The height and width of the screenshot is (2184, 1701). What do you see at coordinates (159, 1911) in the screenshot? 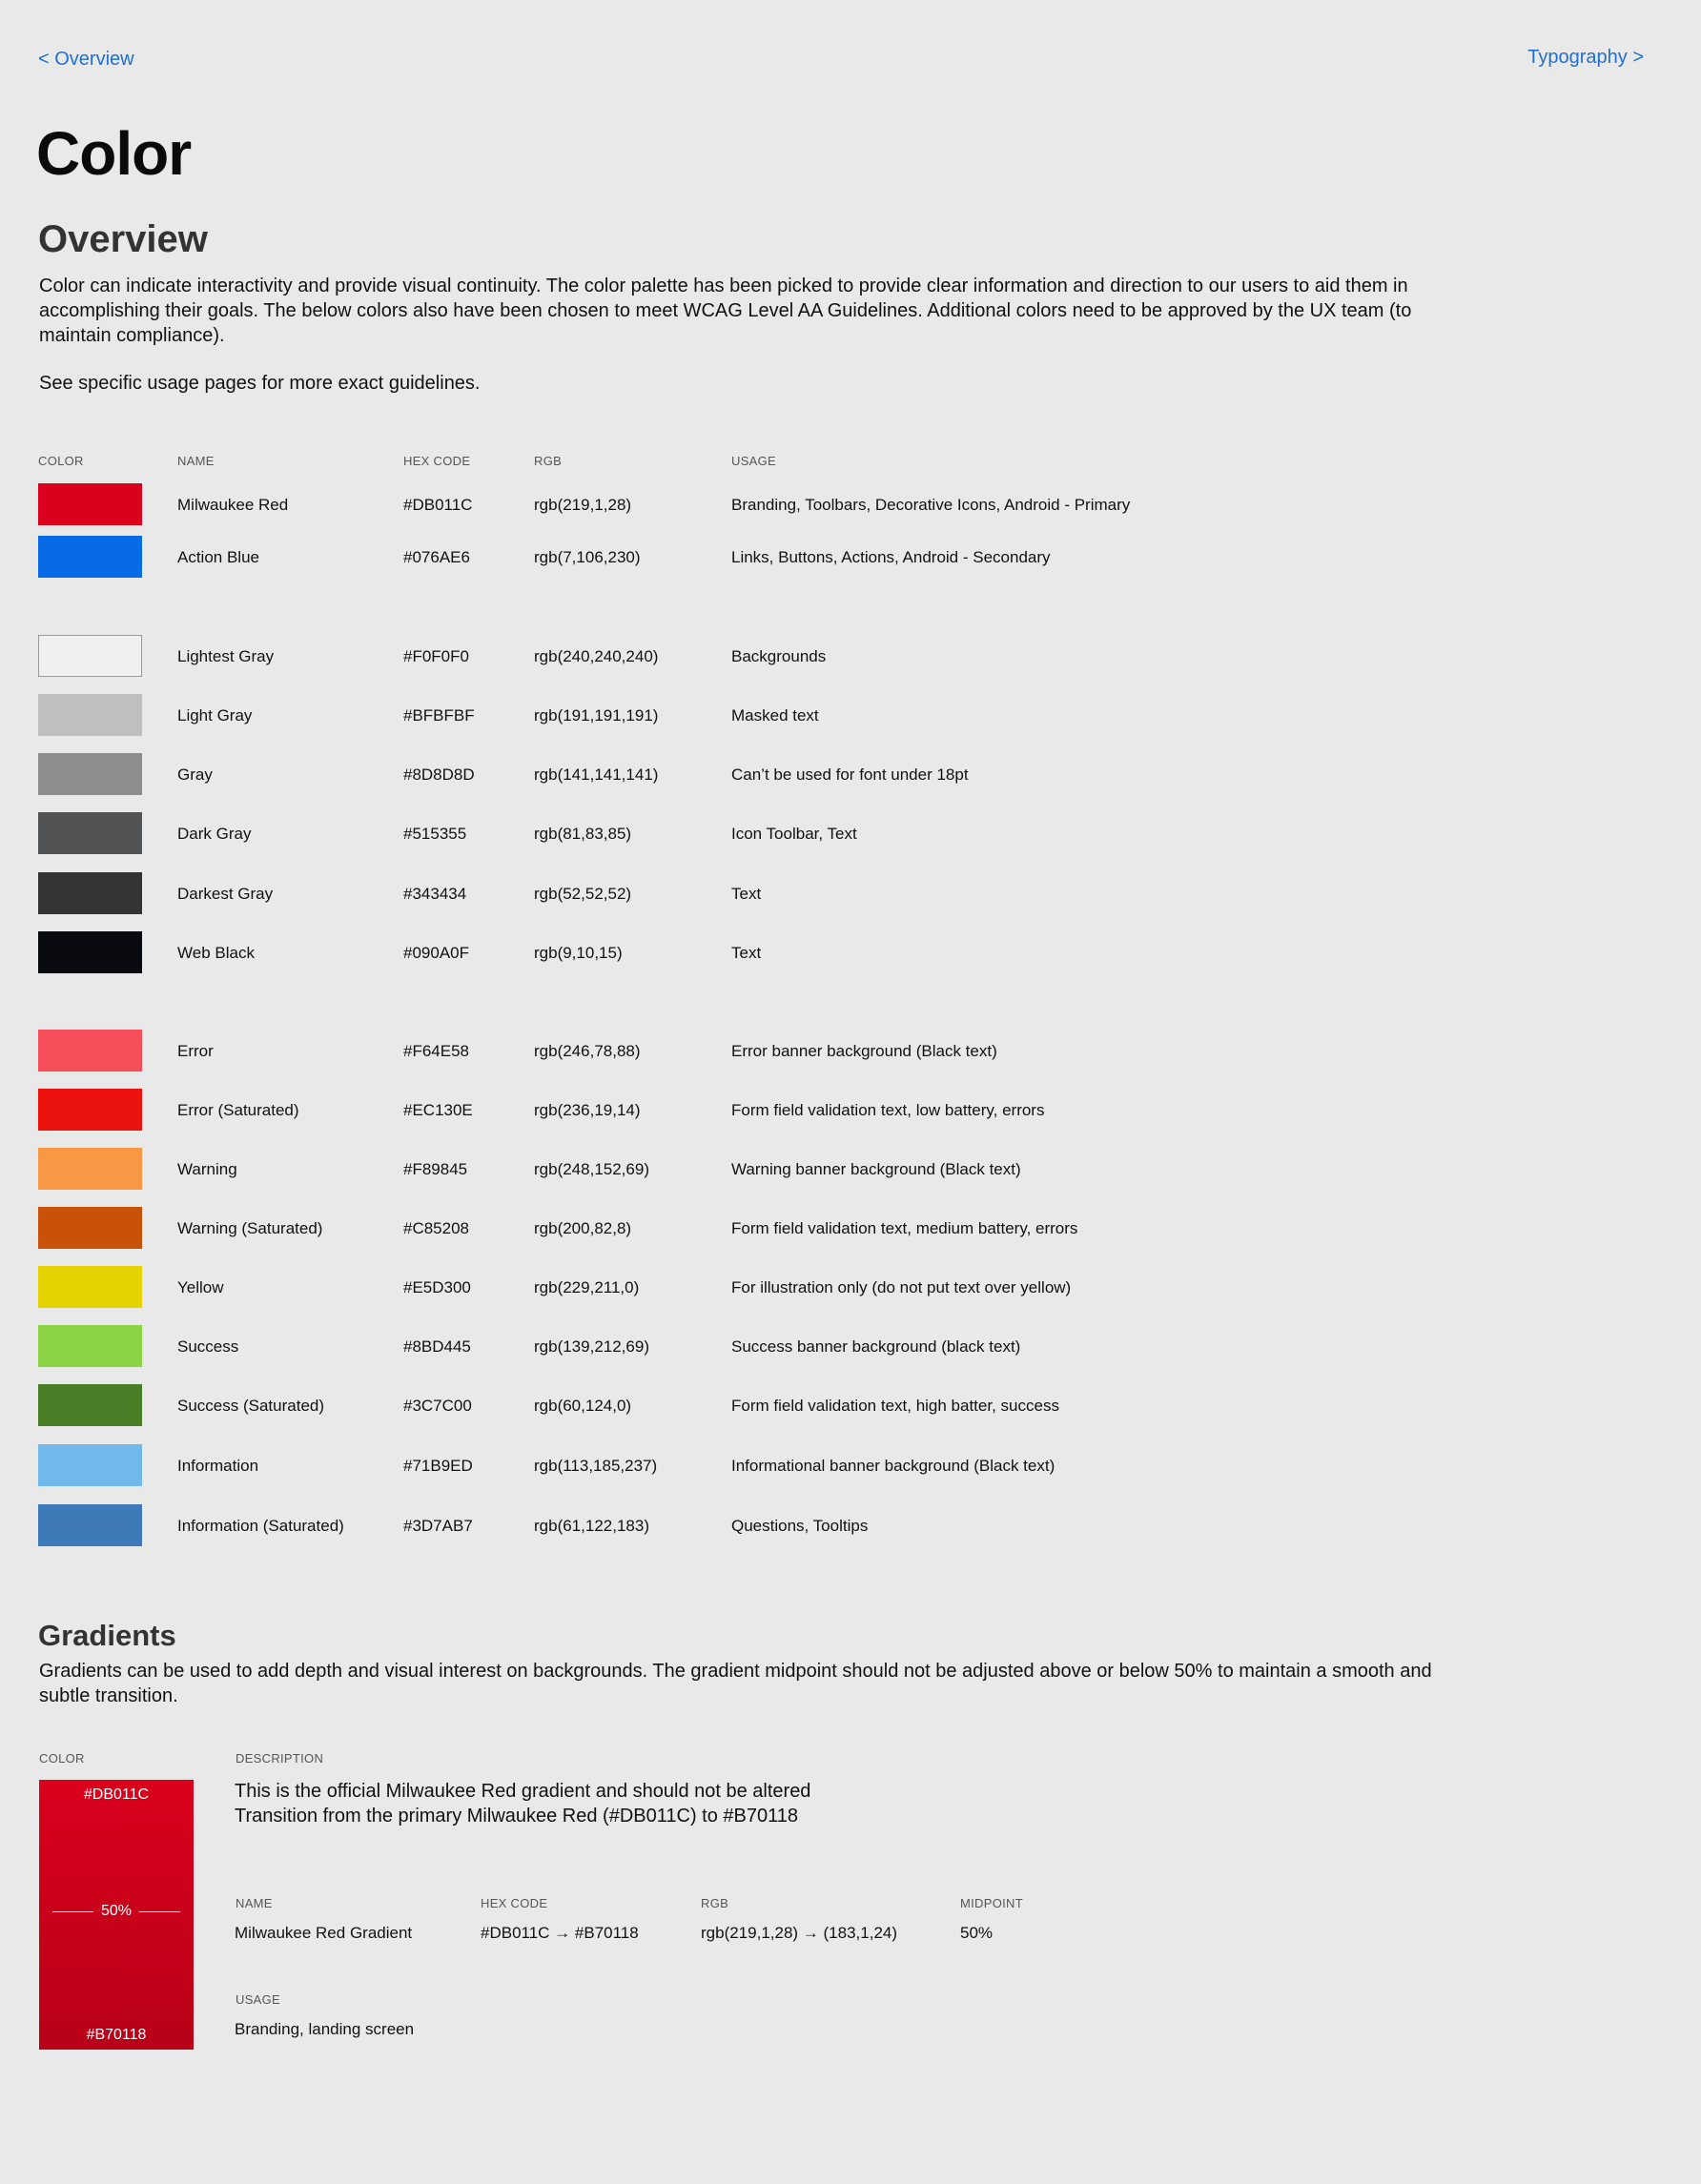
I see `midpoint-line-right` at bounding box center [159, 1911].